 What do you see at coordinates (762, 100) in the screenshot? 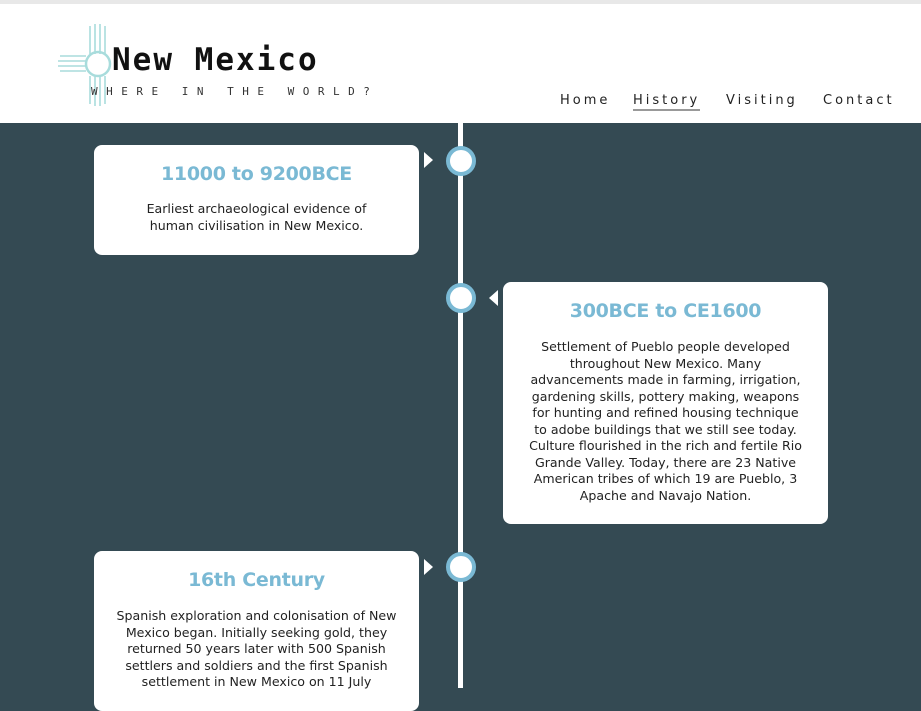
I see `nav-item-visiting: Visiting` at bounding box center [762, 100].